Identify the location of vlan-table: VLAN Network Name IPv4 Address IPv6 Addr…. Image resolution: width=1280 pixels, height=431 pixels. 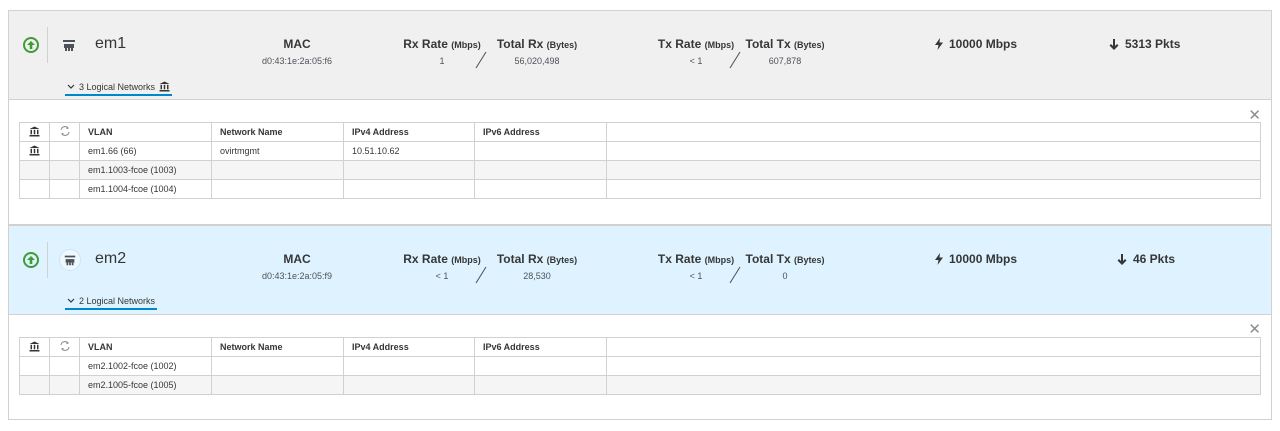
(640, 366).